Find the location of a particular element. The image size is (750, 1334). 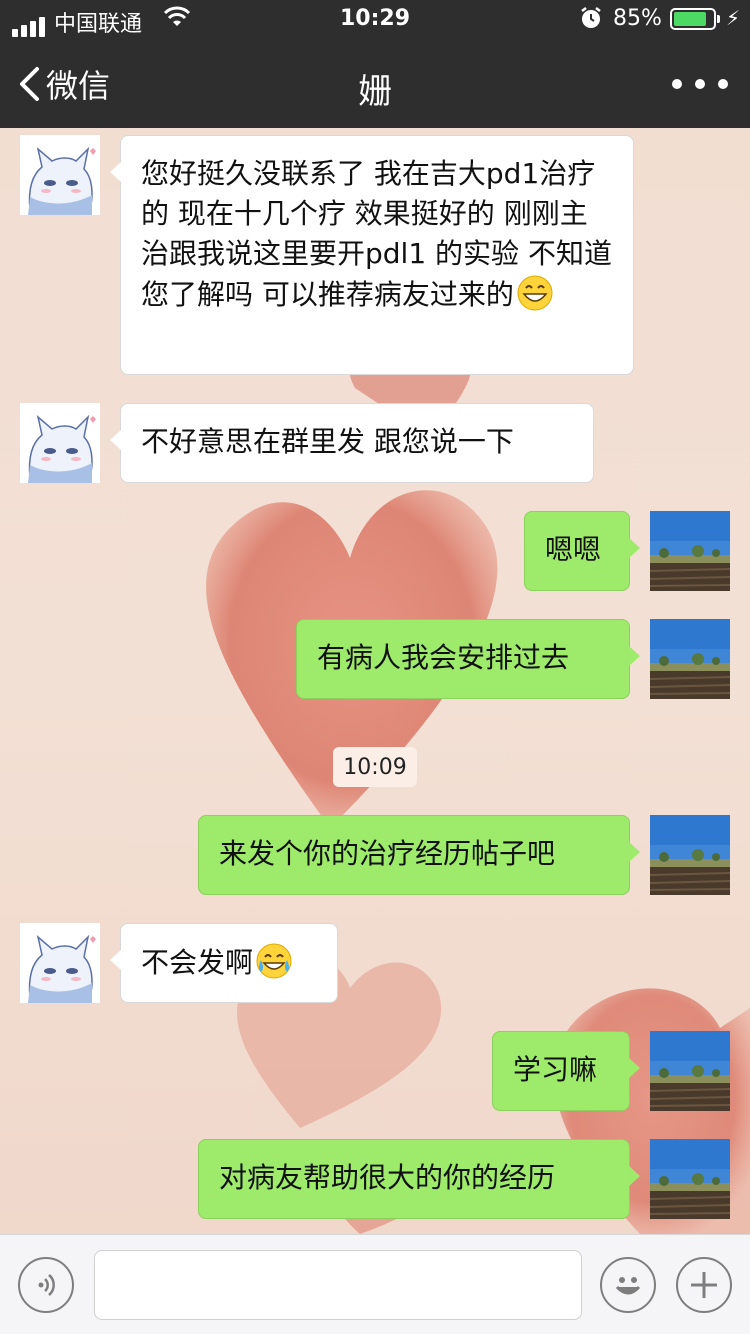

message-text: 对病友帮助很大的你的经历 is located at coordinates (387, 1177).